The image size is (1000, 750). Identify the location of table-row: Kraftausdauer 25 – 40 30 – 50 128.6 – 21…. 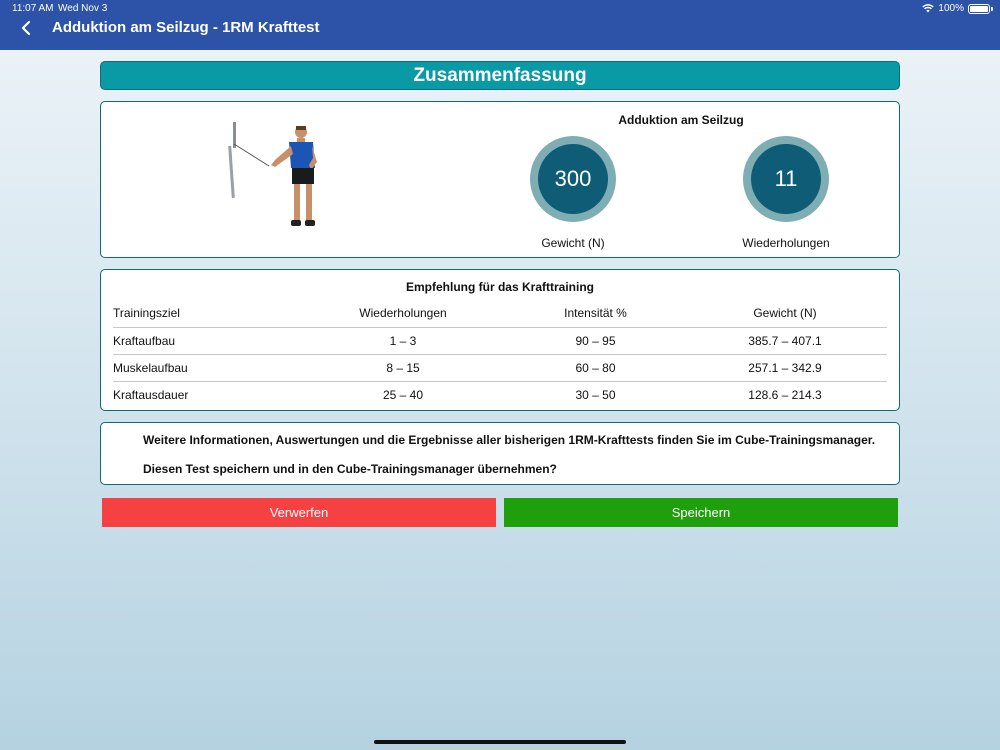
(500, 394).